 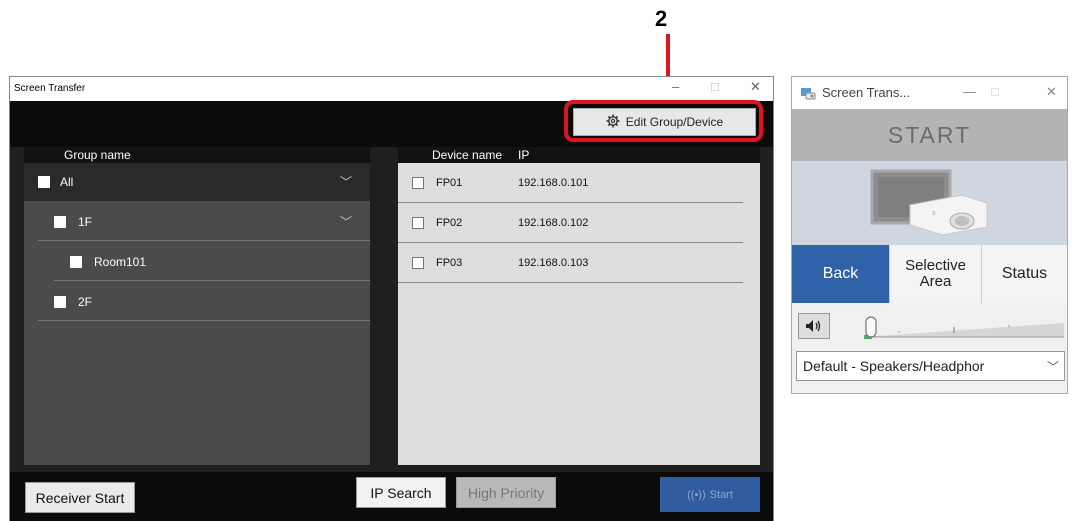 I want to click on group-column-header: Group name, so click(x=197, y=155).